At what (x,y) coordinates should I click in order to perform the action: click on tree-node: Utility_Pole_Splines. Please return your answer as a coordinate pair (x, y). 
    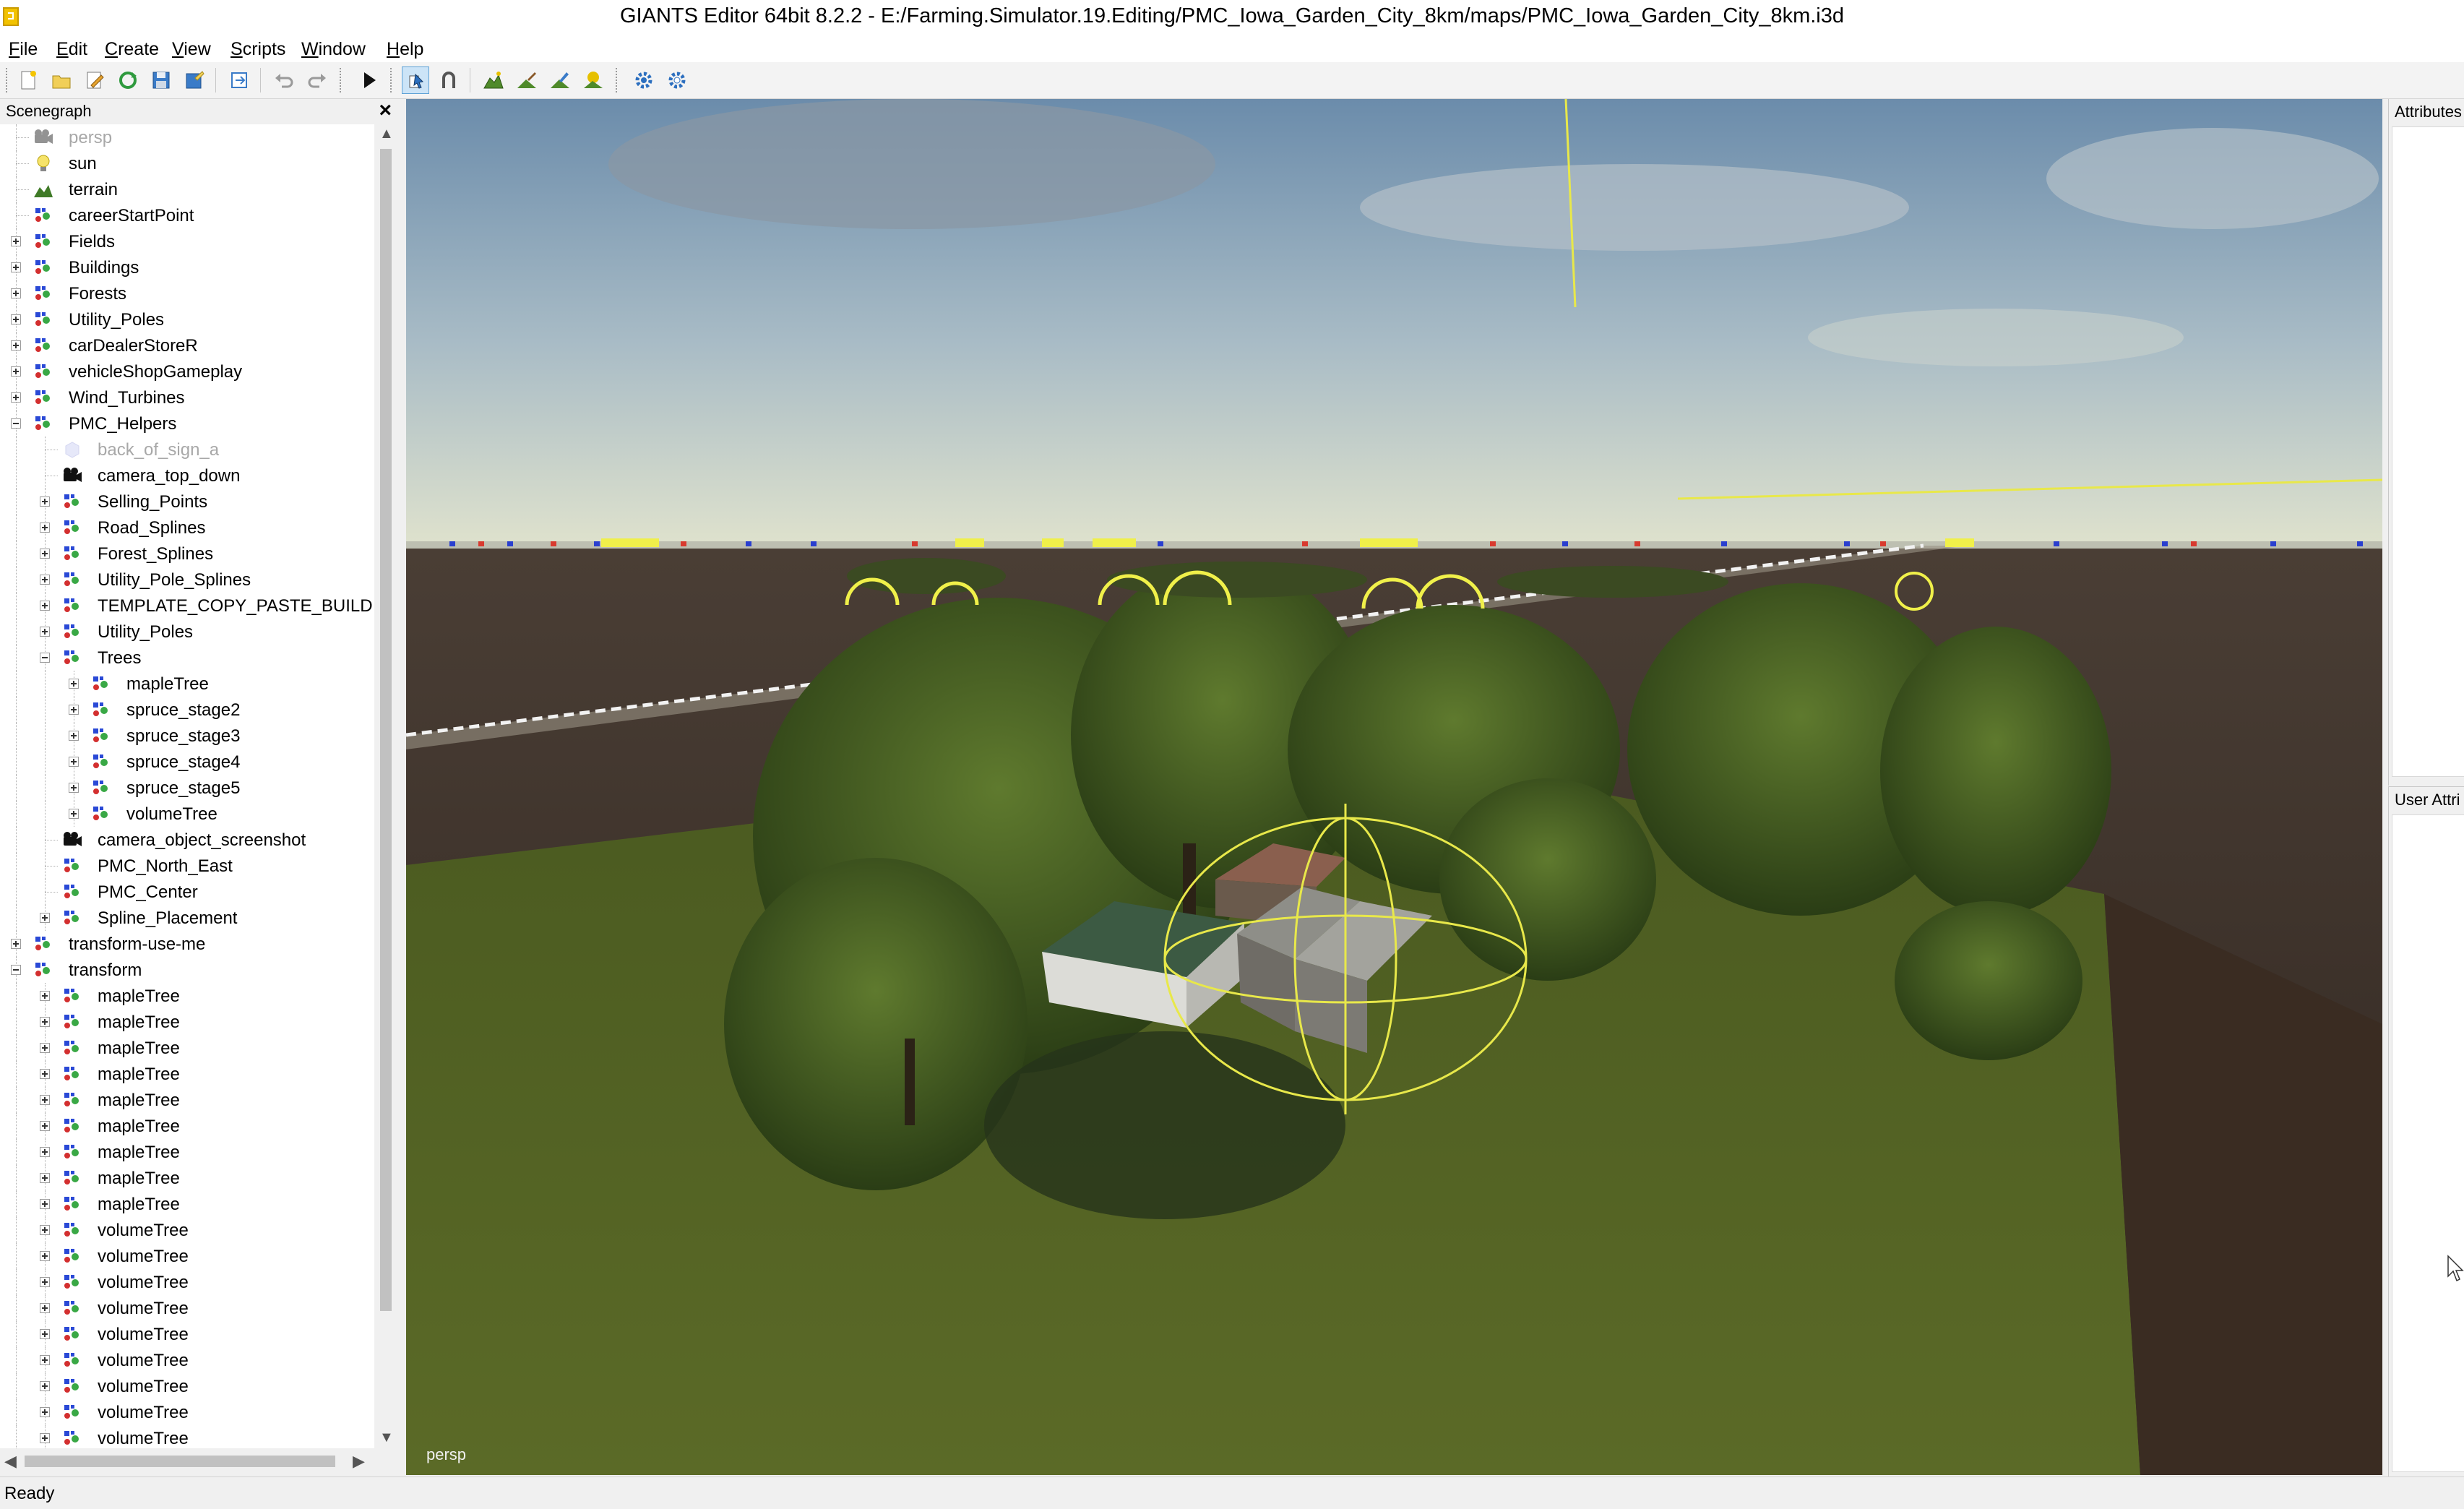
    Looking at the image, I should click on (187, 580).